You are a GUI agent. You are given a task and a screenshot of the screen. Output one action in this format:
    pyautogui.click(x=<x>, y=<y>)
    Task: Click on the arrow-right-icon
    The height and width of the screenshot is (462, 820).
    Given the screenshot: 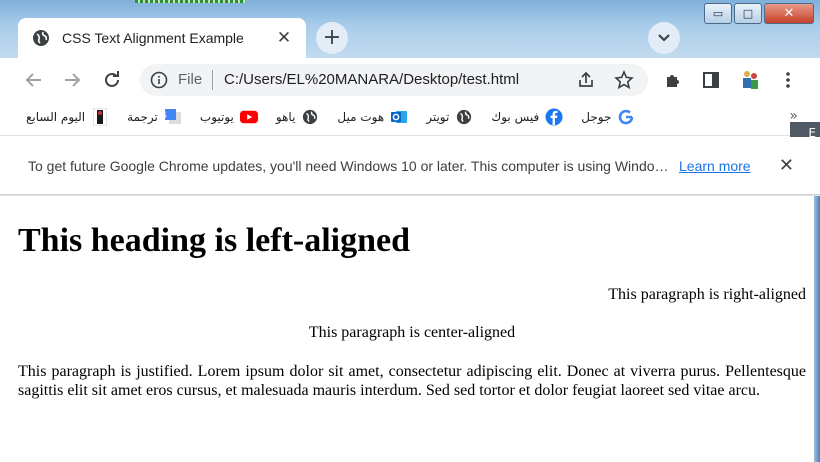 What is the action you would take?
    pyautogui.click(x=73, y=80)
    